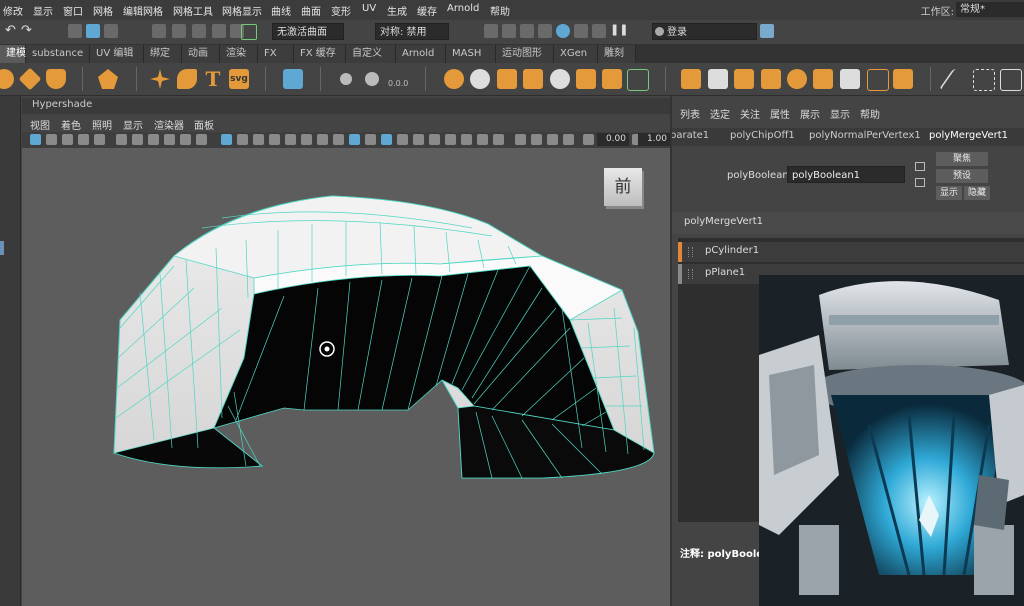  What do you see at coordinates (846, 174) in the screenshot?
I see `node-name-field: polyBoolean1` at bounding box center [846, 174].